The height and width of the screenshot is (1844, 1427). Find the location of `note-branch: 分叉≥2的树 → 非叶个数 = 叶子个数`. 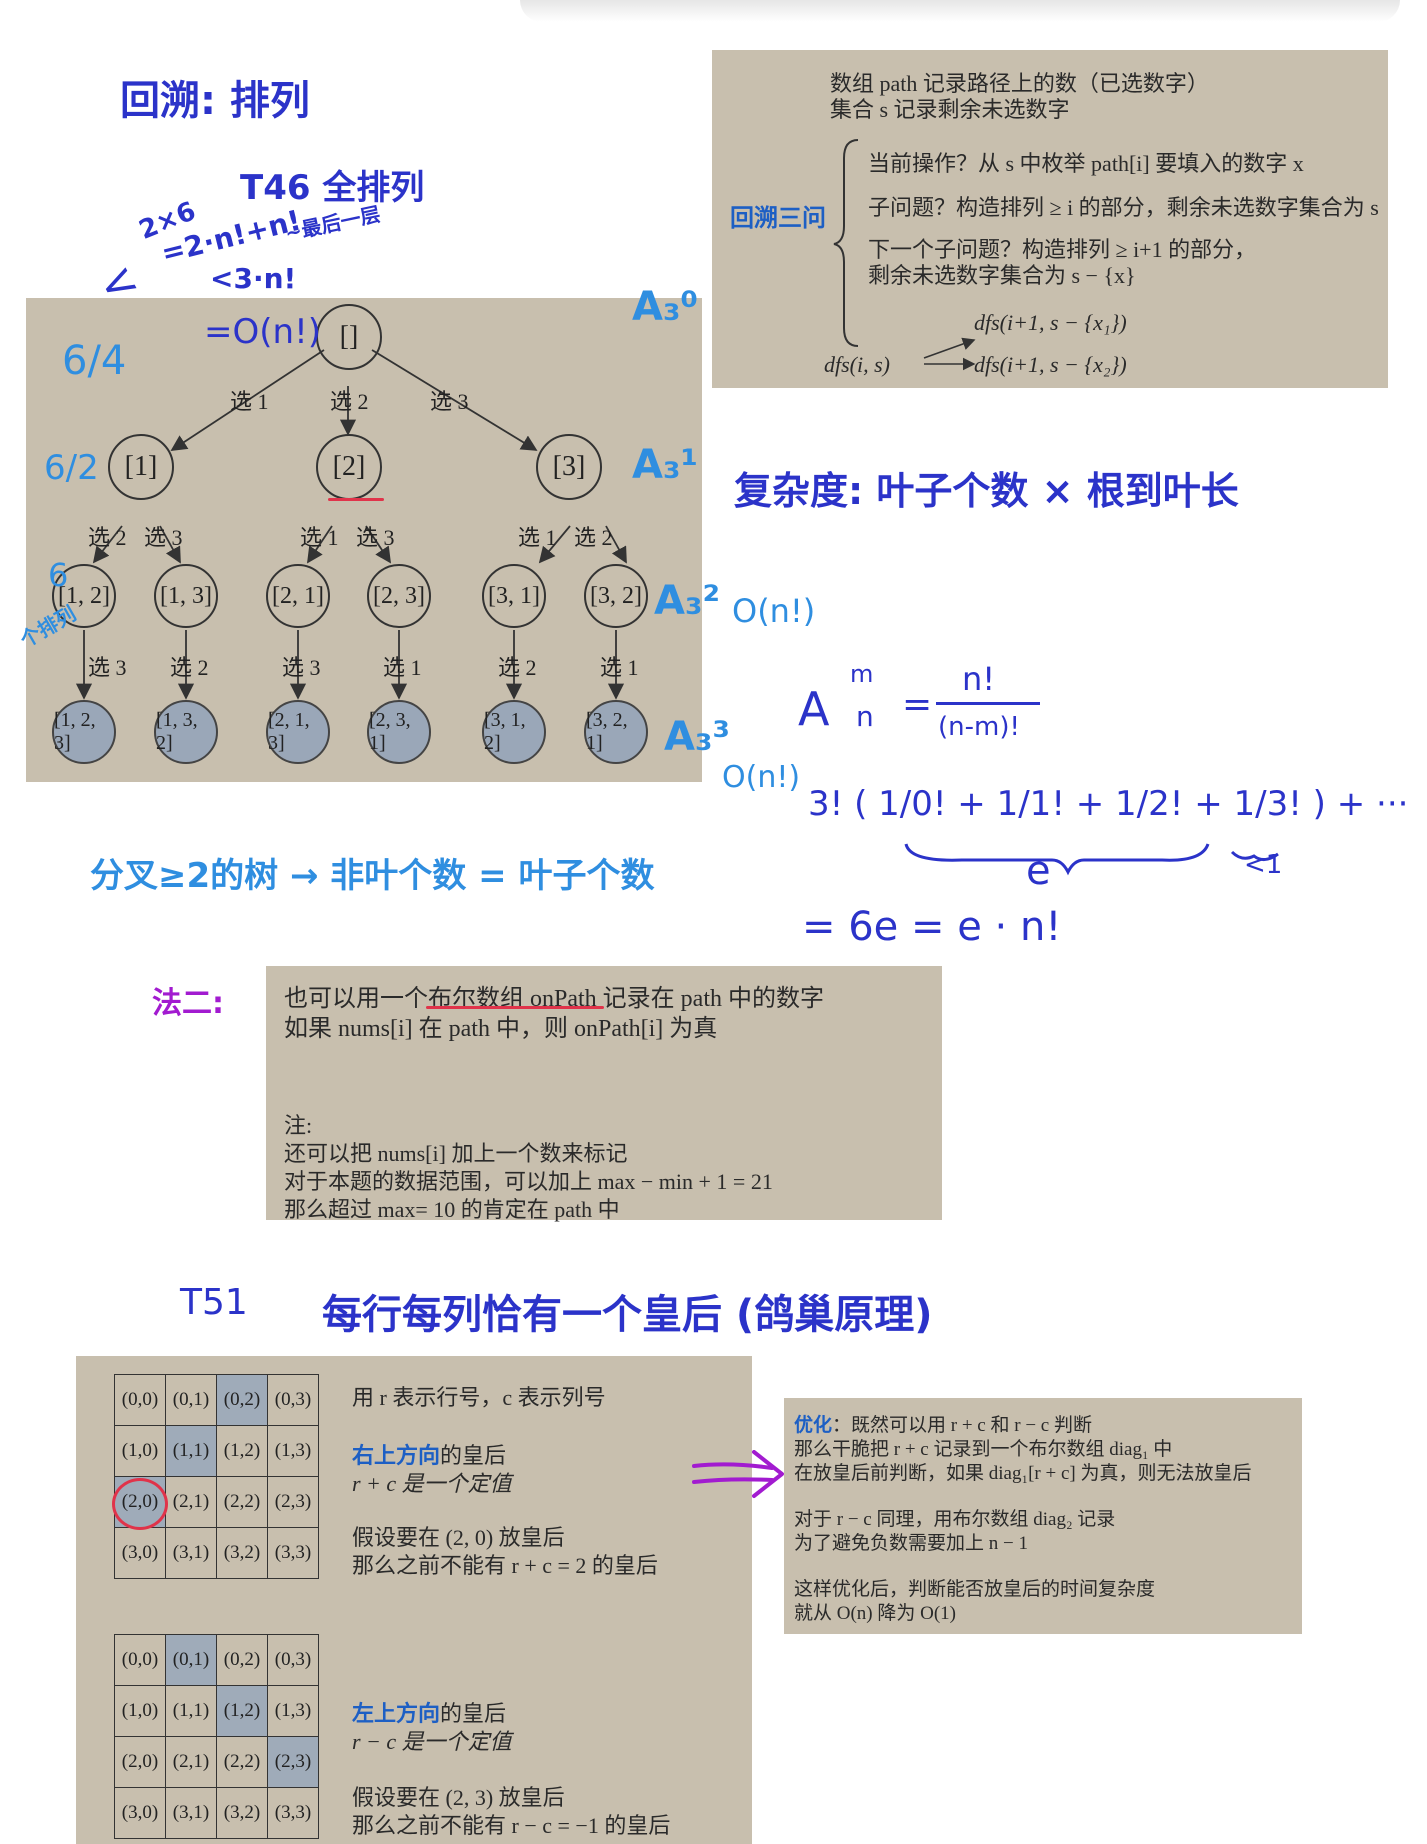

note-branch: 分叉≥2的树 → 非叶个数 = 叶子个数 is located at coordinates (372, 876).